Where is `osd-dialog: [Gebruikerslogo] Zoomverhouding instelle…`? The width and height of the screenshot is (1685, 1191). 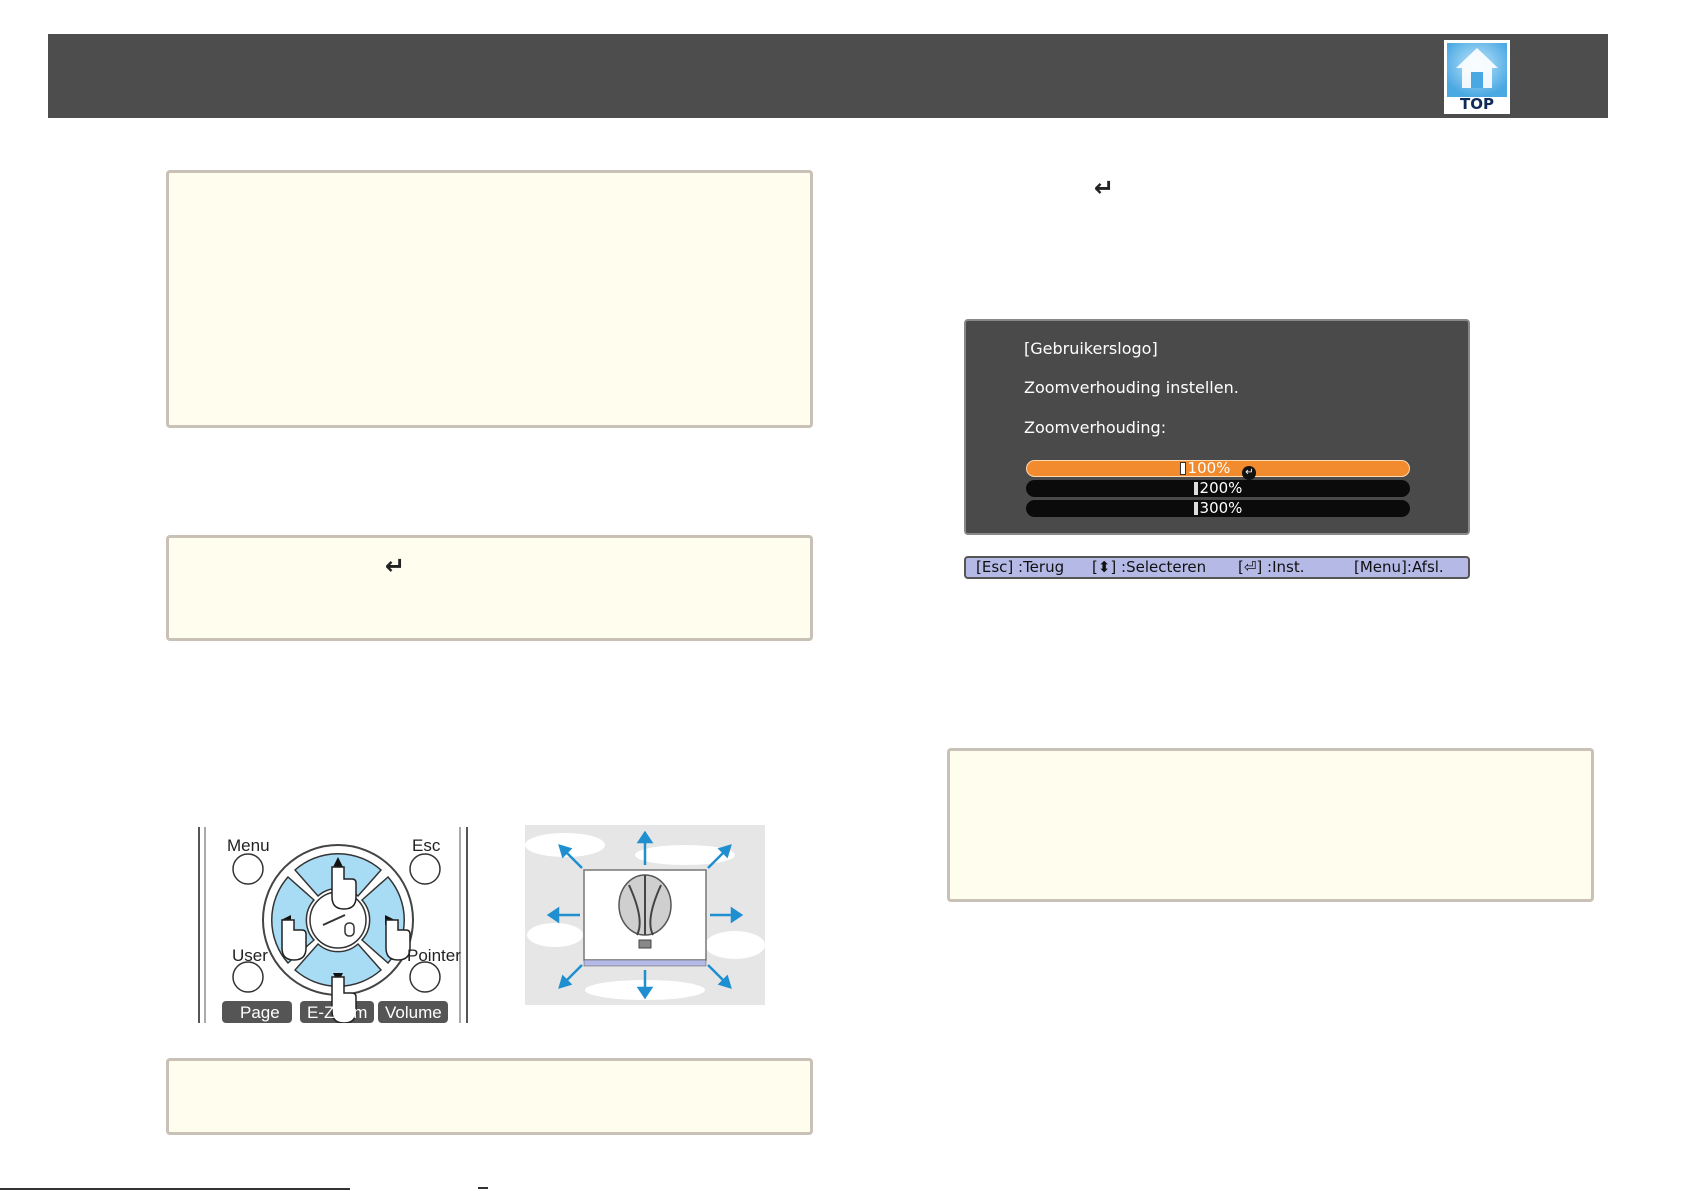
osd-dialog: [Gebruikerslogo] Zoomverhouding instelle… is located at coordinates (1217, 427).